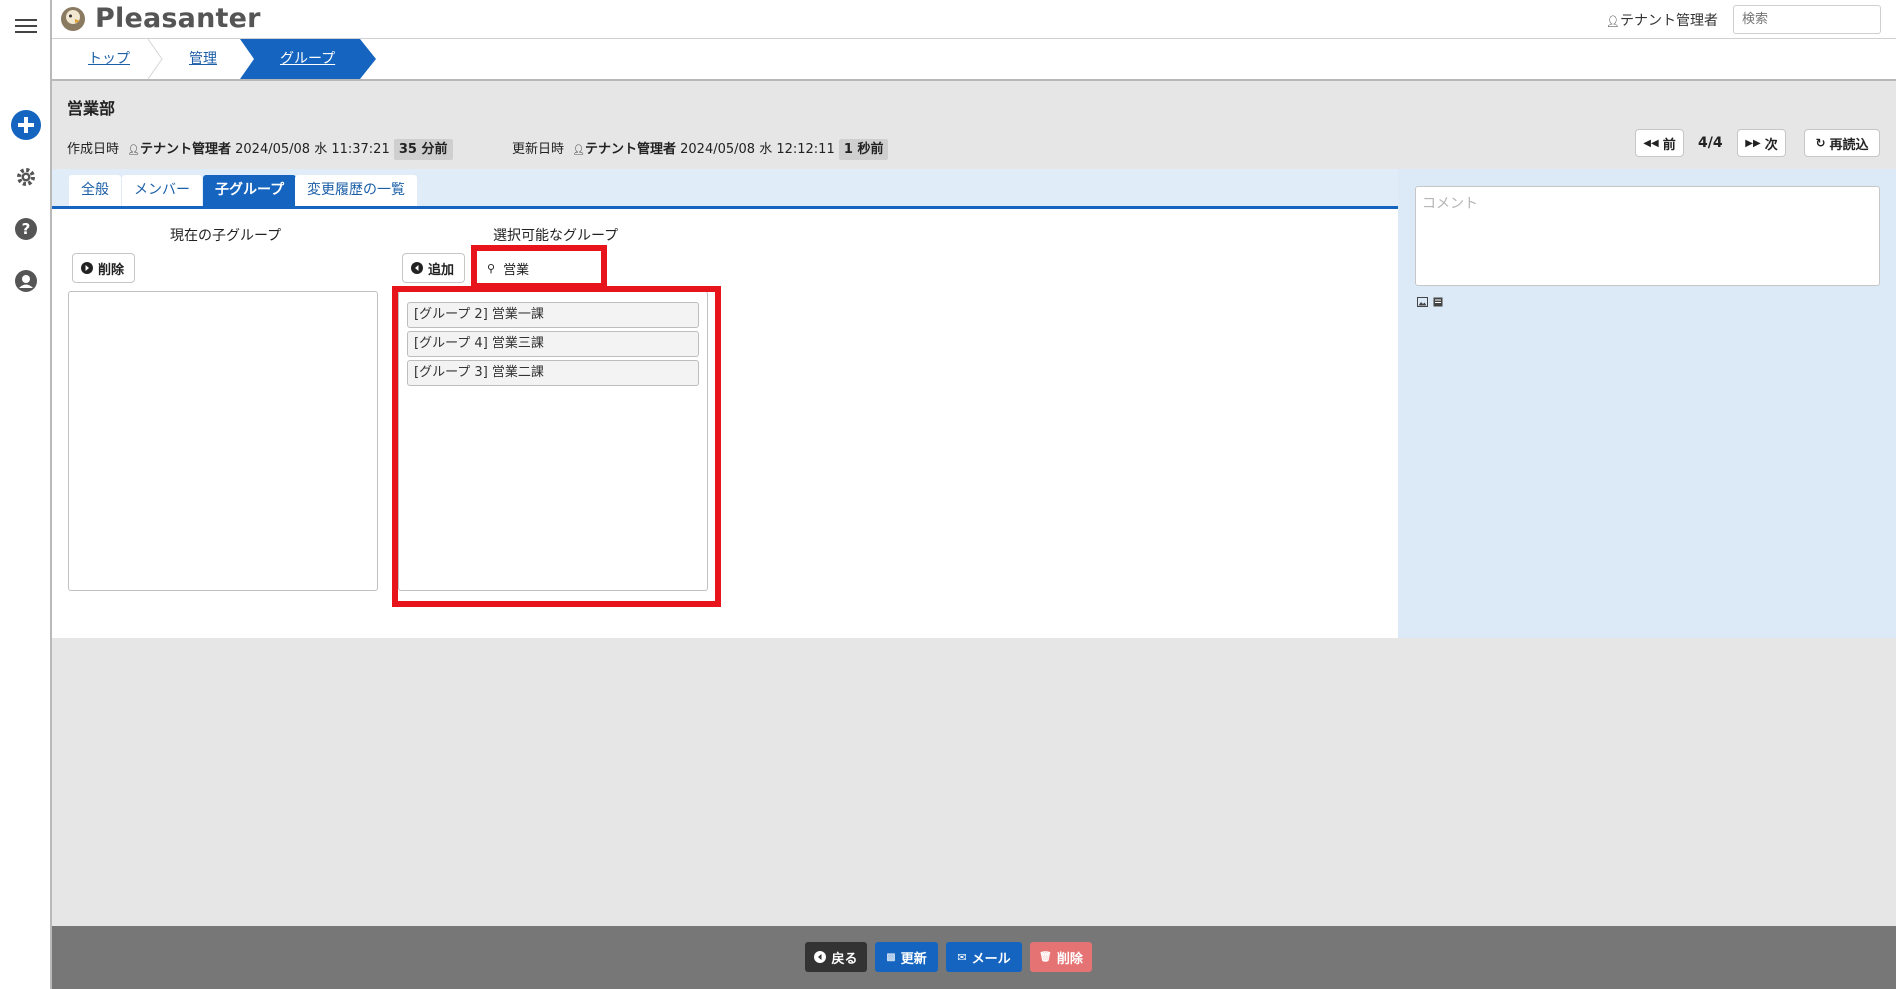 This screenshot has width=1896, height=989. Describe the element at coordinates (1761, 143) in the screenshot. I see `next-record-button: ▶▶ 次` at that location.